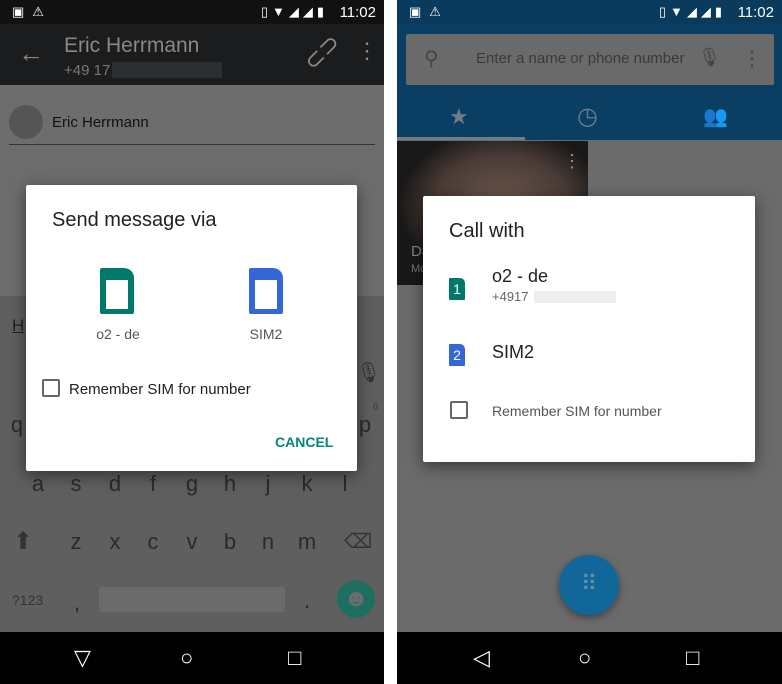  I want to click on navigation-bar: ◁ ○ □, so click(589, 658).